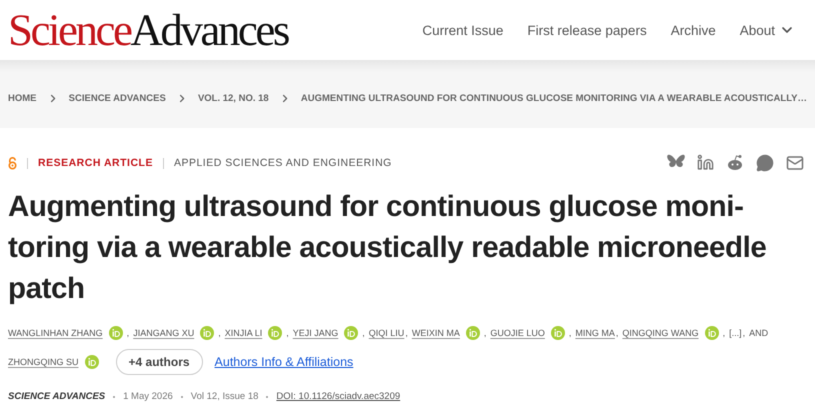  I want to click on doi-link: DOI: 10.1126/sciadv.aec3209, so click(338, 397).